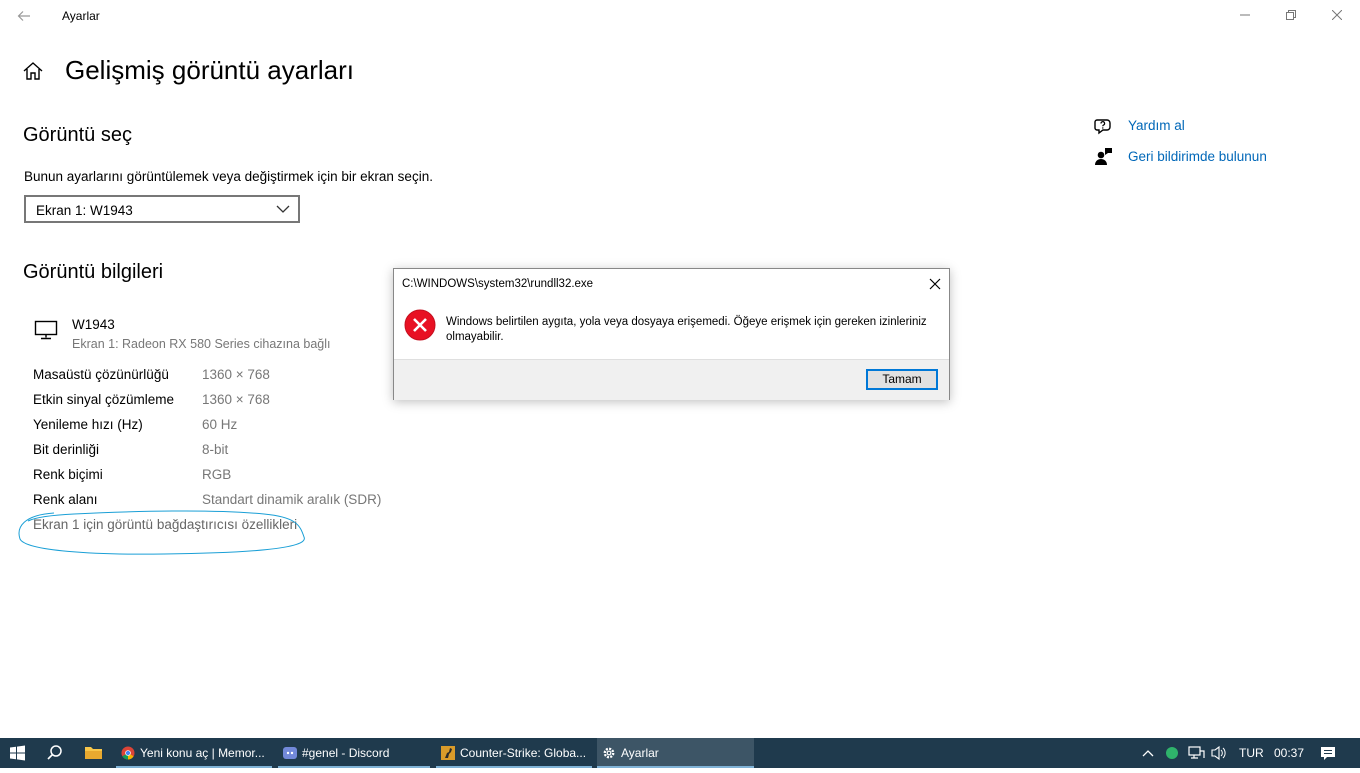 Image resolution: width=1360 pixels, height=773 pixels. Describe the element at coordinates (104, 399) in the screenshot. I see `info-label: Etkin sinyal çözümleme` at that location.